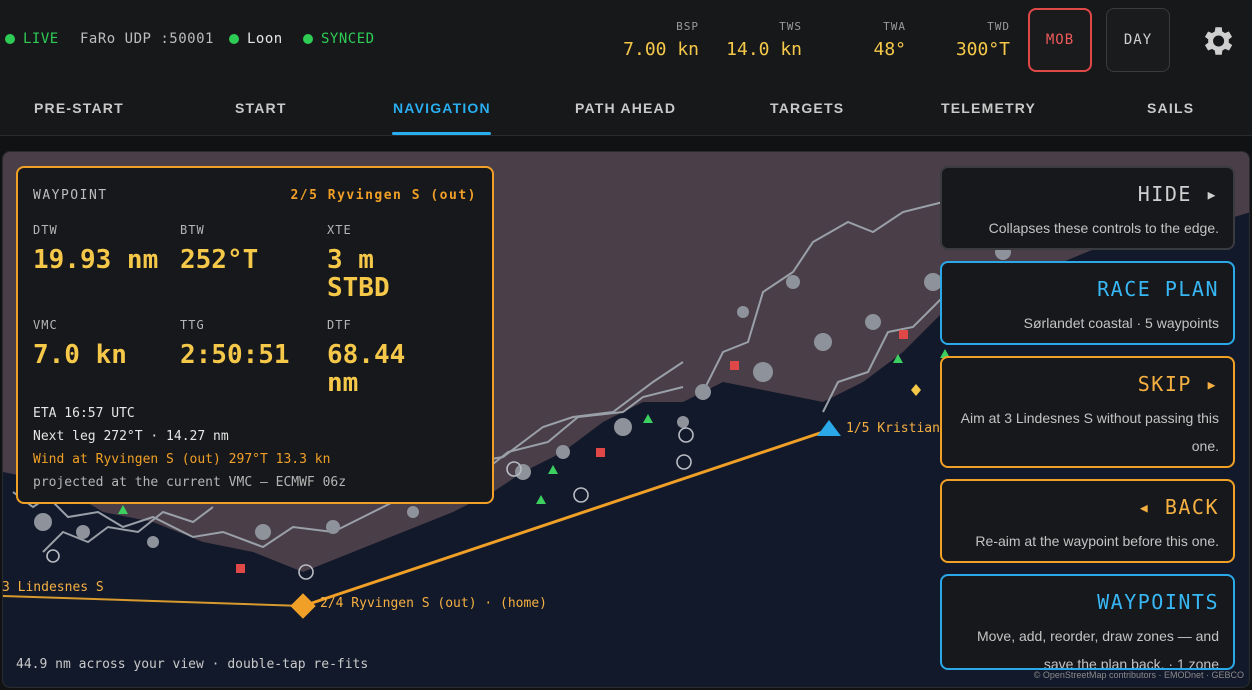 The width and height of the screenshot is (1252, 690). What do you see at coordinates (182, 459) in the screenshot?
I see `wind-forecast-line: Wind at Ryvingen S (out) 297°T 13.3 kn` at bounding box center [182, 459].